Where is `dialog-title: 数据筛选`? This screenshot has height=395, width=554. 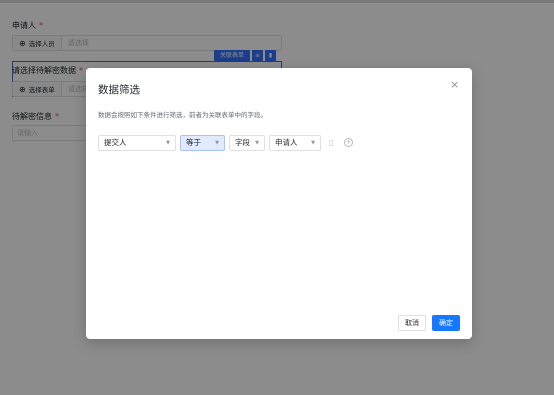 dialog-title: 数据筛选 is located at coordinates (119, 90).